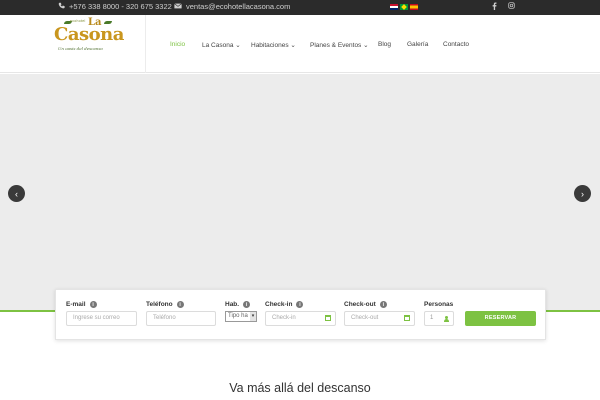  What do you see at coordinates (456, 44) in the screenshot?
I see `nav-item-contacto: Contacto` at bounding box center [456, 44].